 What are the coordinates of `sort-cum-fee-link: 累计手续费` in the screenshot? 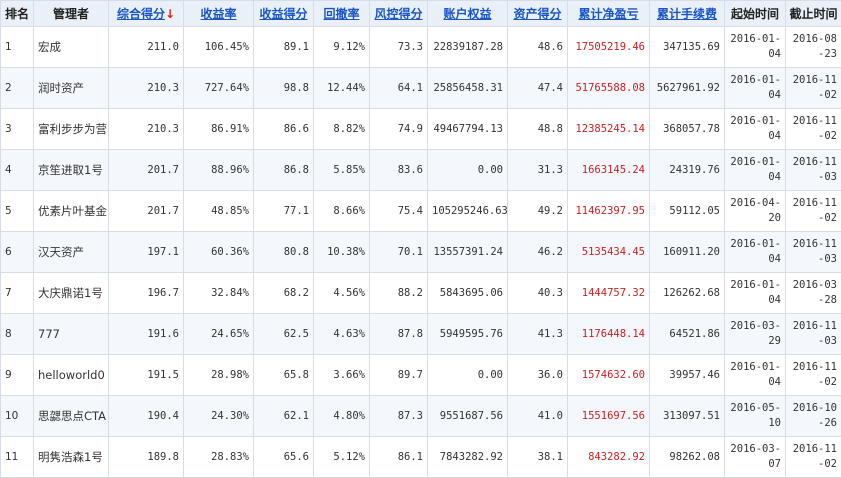 It's located at (687, 14).